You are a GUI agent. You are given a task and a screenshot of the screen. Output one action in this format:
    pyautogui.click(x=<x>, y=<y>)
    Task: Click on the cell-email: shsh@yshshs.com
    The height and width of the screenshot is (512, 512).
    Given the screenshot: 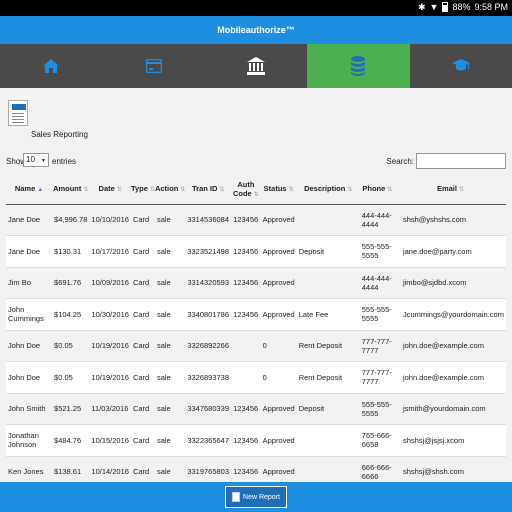 What is the action you would take?
    pyautogui.click(x=450, y=220)
    